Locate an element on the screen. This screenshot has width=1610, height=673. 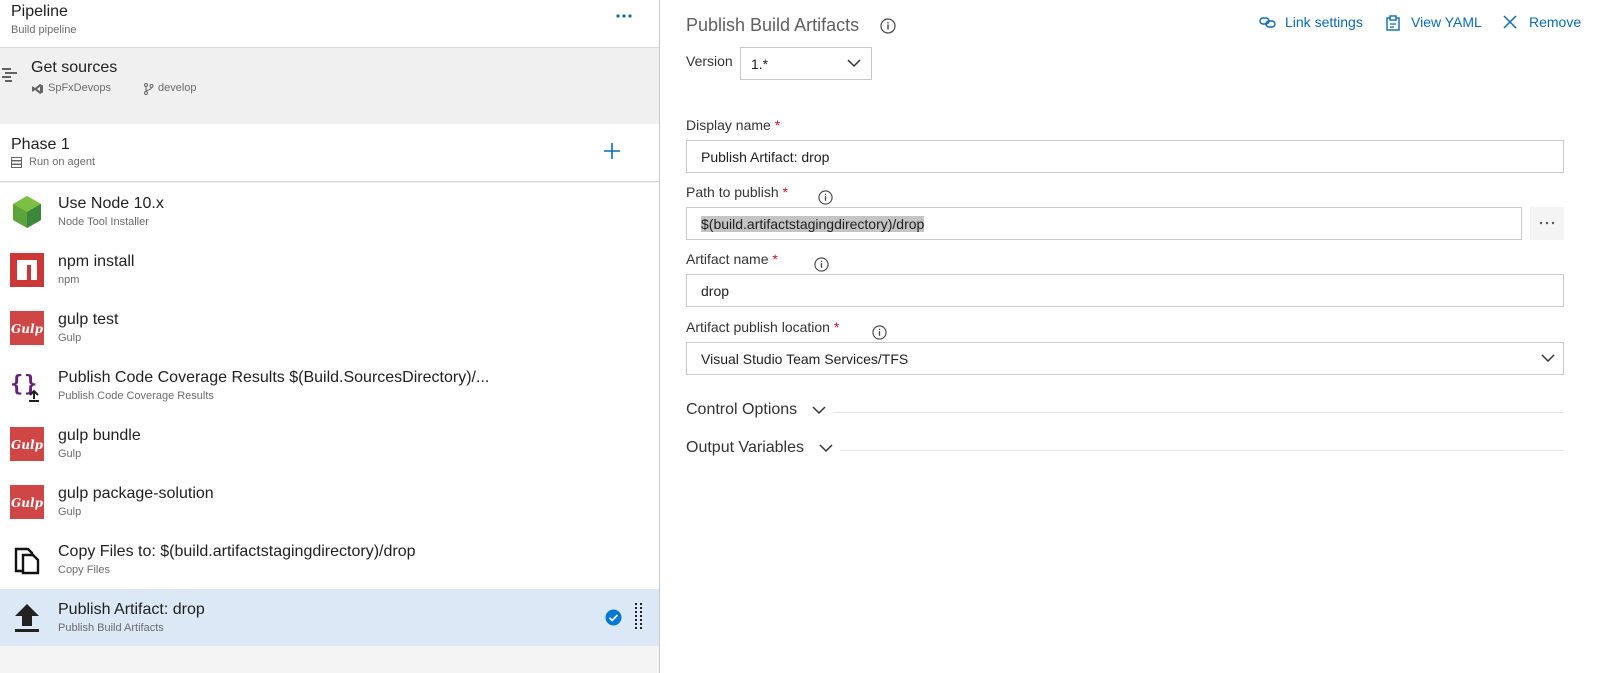
view-yaml-label: View YAML is located at coordinates (1446, 22).